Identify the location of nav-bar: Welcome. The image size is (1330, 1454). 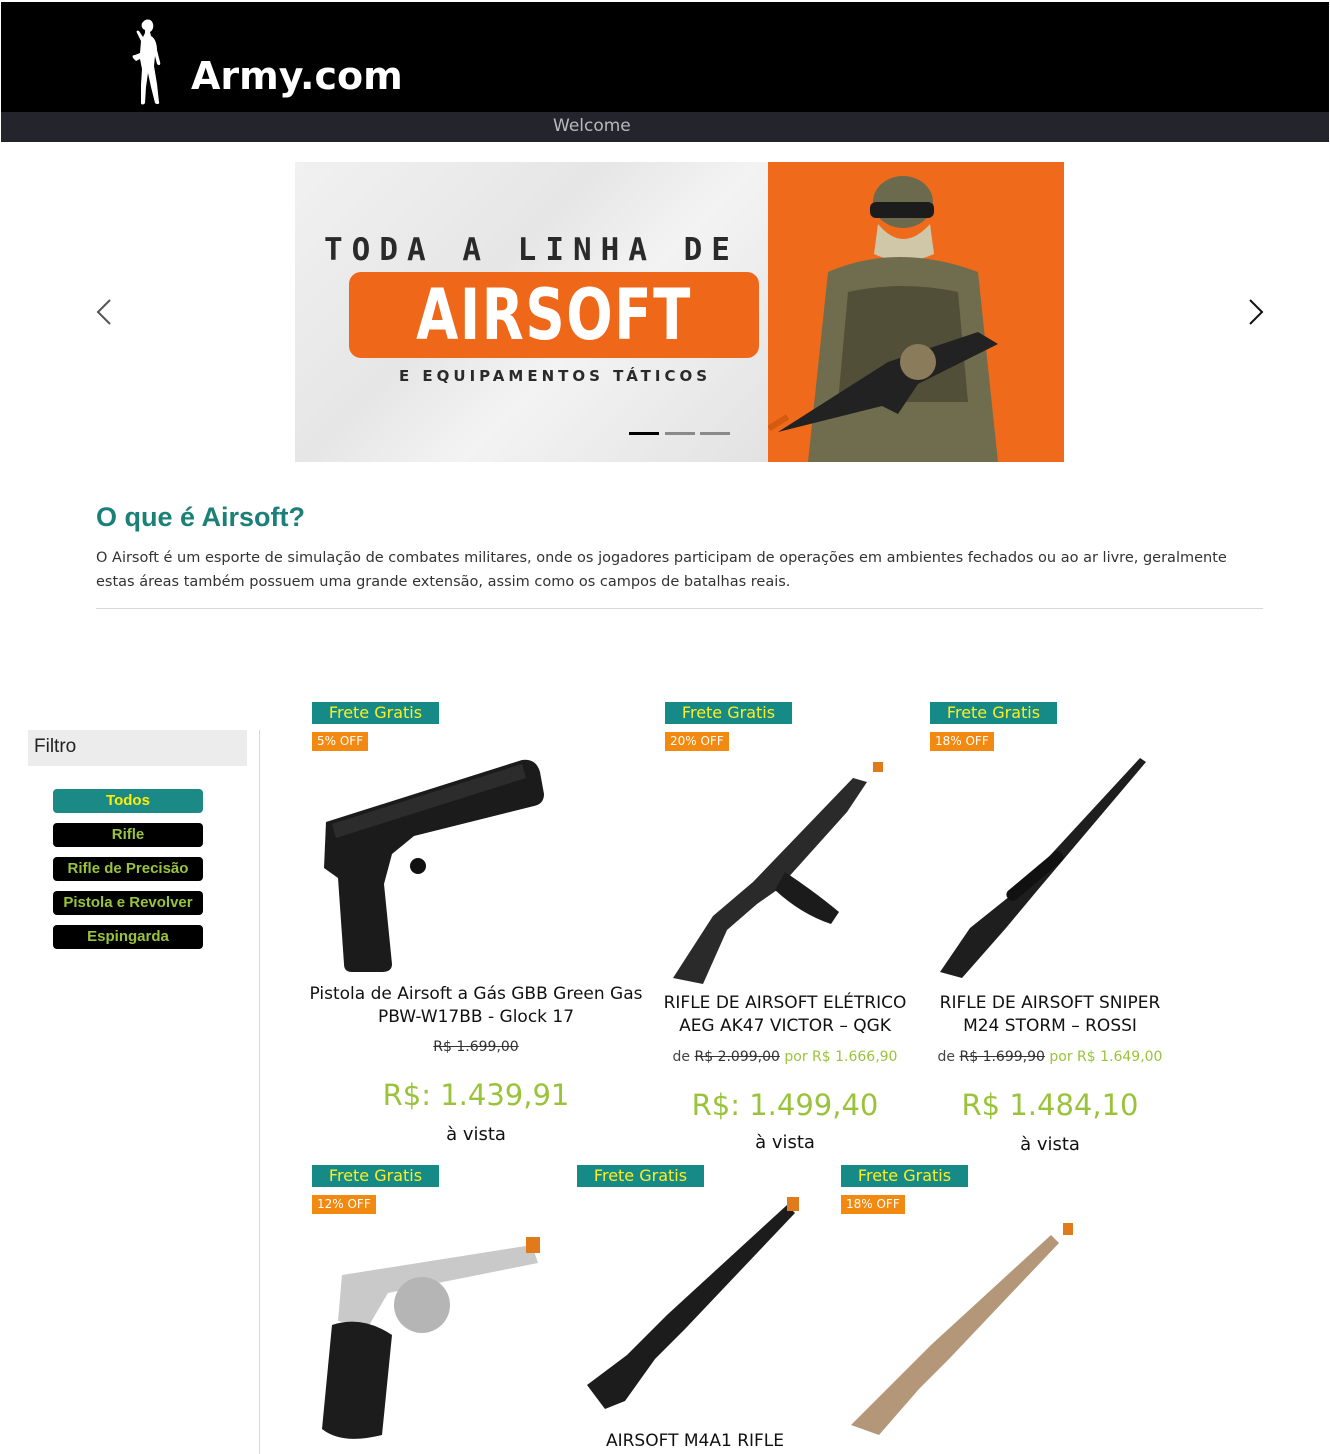
(665, 127).